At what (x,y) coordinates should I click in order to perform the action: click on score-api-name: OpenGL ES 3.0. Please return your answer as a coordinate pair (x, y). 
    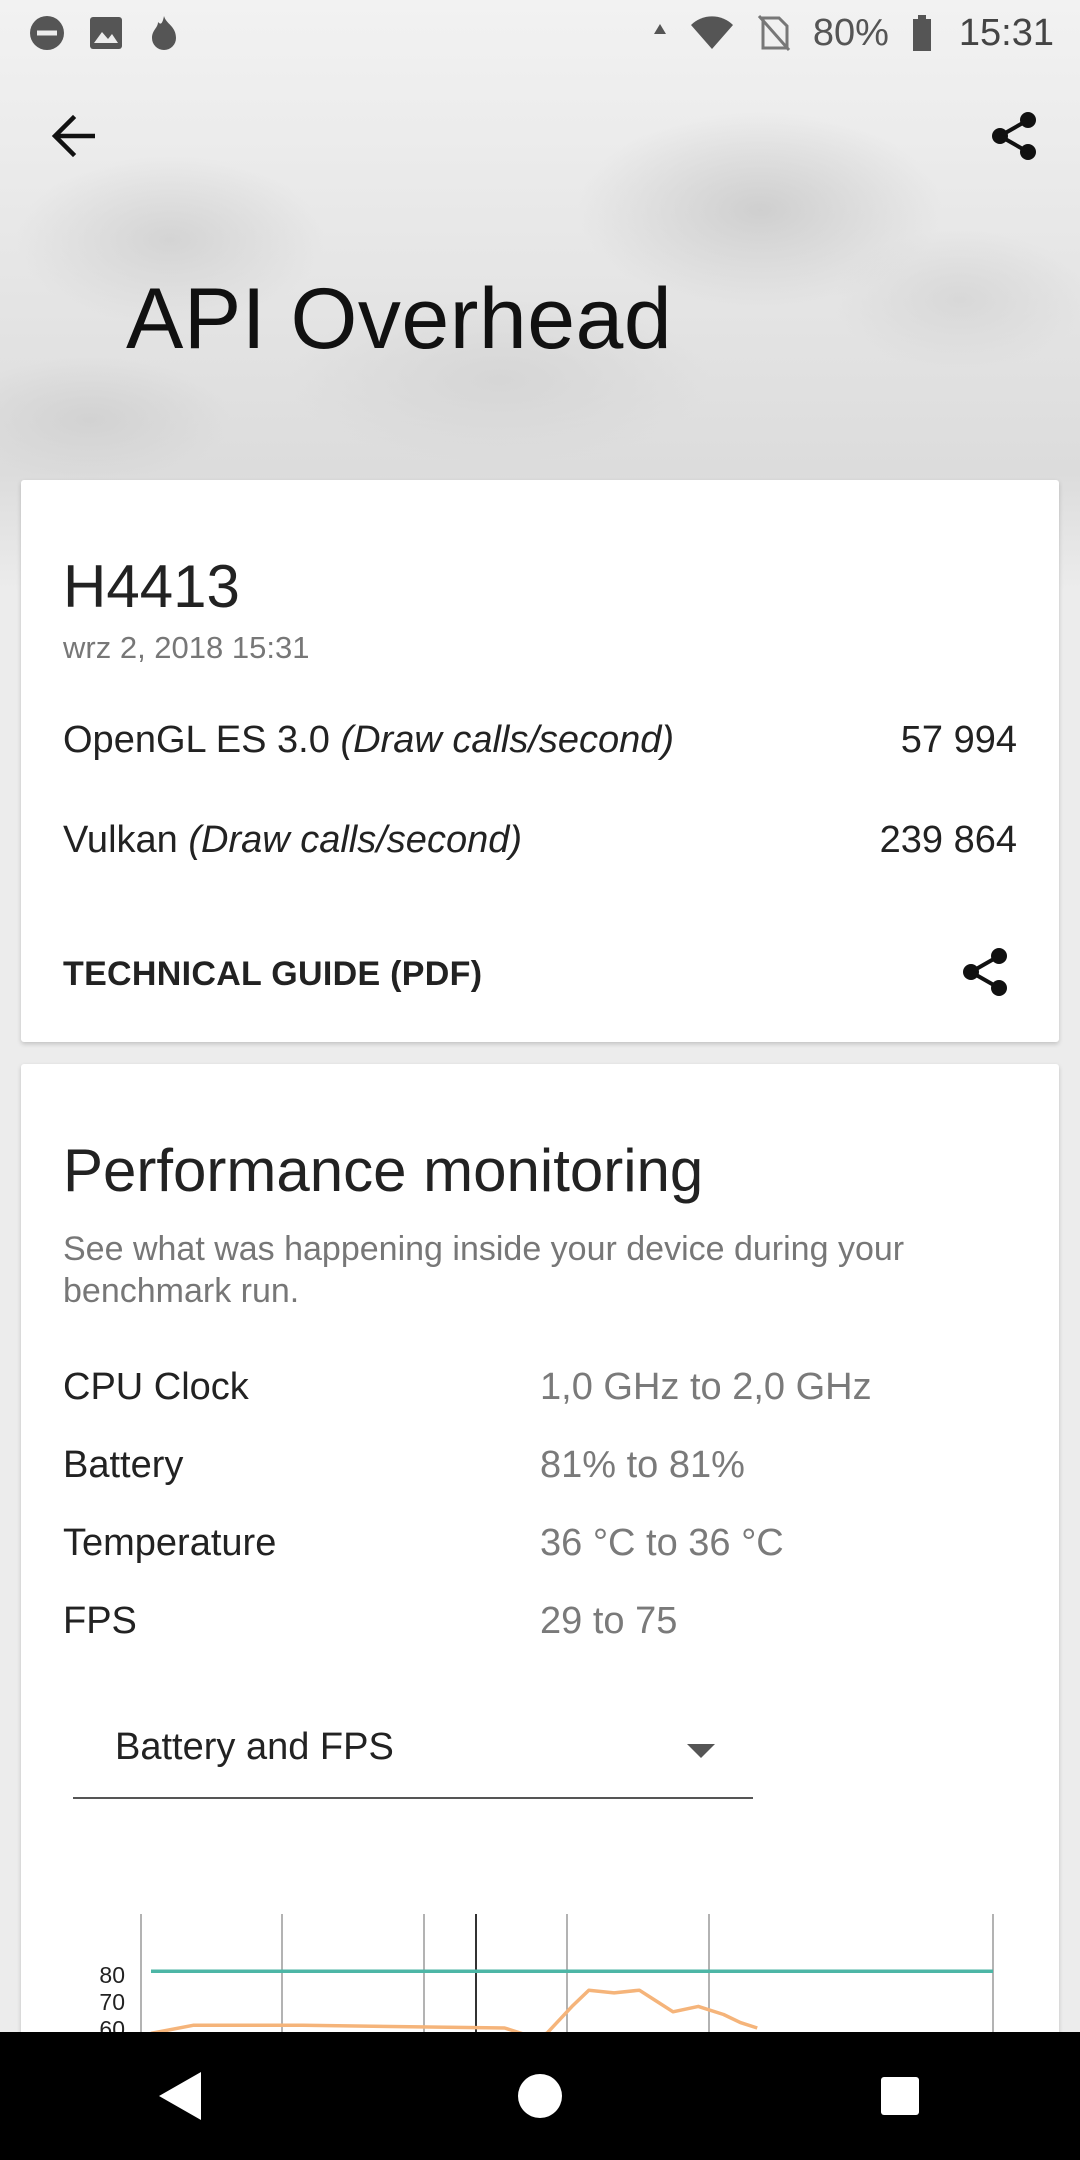
    Looking at the image, I should click on (196, 739).